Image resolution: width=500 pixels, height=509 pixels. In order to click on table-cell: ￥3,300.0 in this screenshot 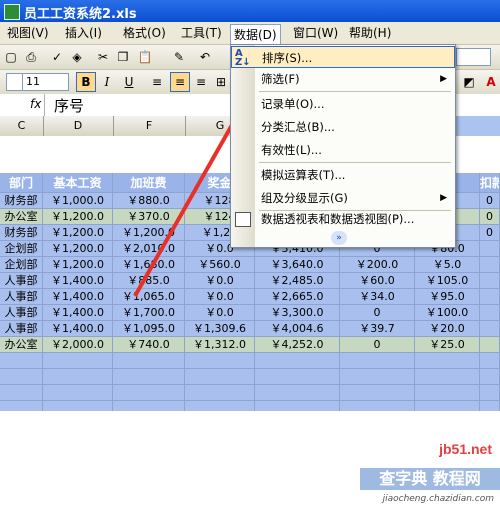, I will do `click(297, 313)`.